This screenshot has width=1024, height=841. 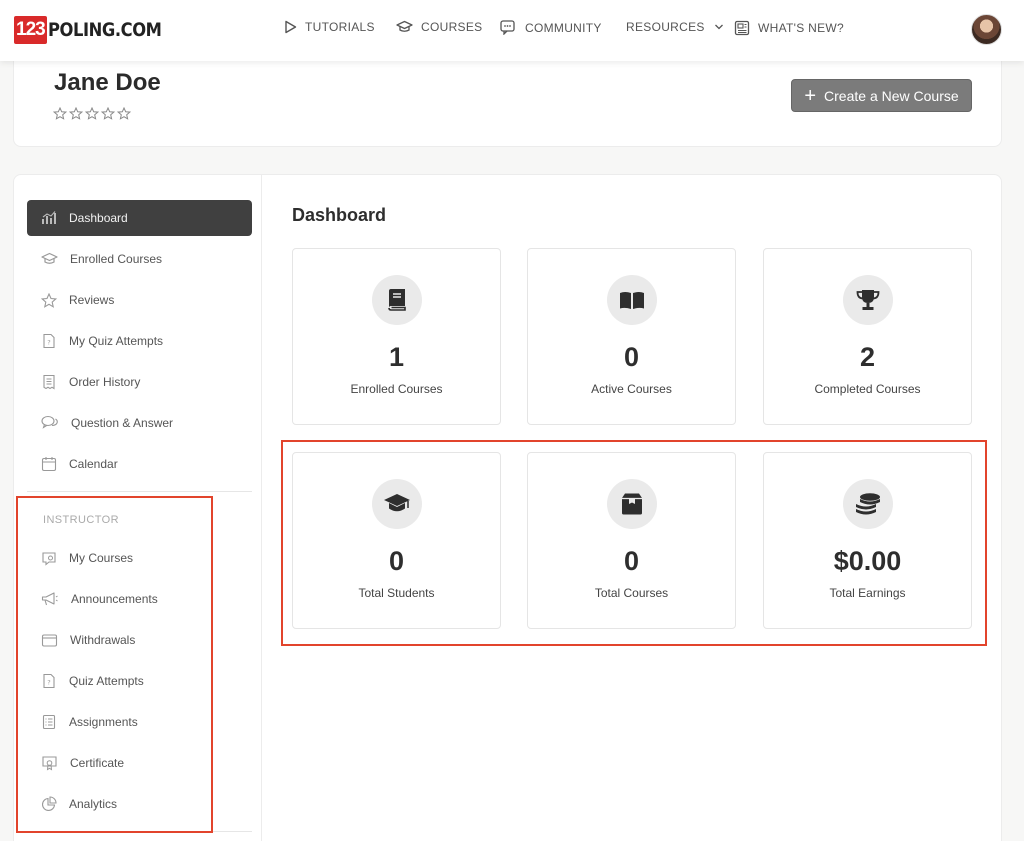 What do you see at coordinates (116, 341) in the screenshot?
I see `sidebar-item-label: My Quiz Attempts` at bounding box center [116, 341].